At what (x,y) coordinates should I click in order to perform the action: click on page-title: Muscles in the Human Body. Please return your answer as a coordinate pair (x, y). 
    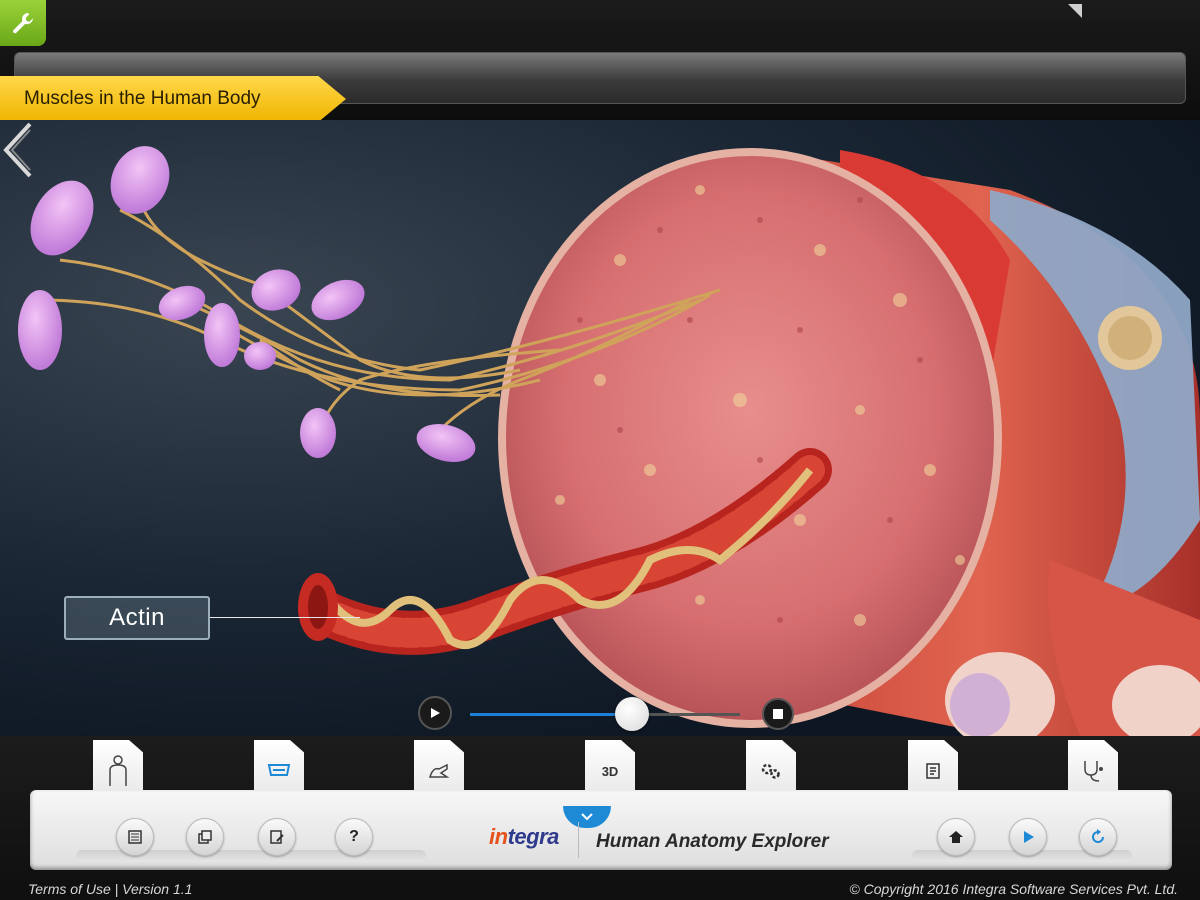
    Looking at the image, I should click on (173, 99).